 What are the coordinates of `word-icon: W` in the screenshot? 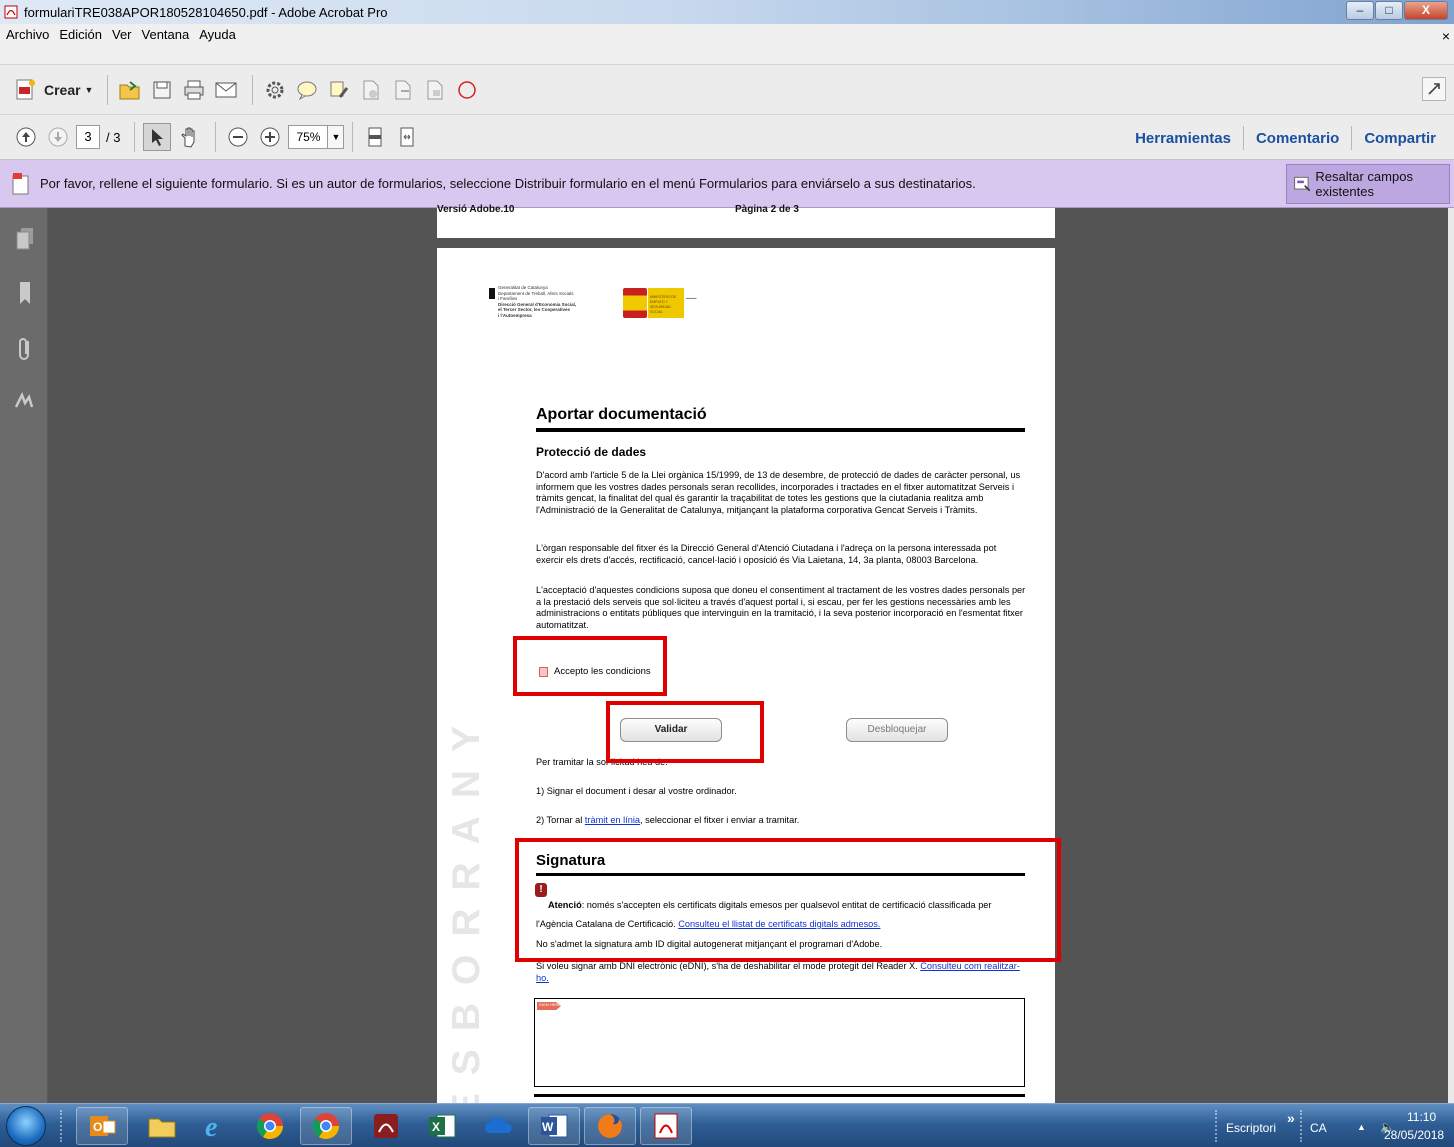 It's located at (554, 1126).